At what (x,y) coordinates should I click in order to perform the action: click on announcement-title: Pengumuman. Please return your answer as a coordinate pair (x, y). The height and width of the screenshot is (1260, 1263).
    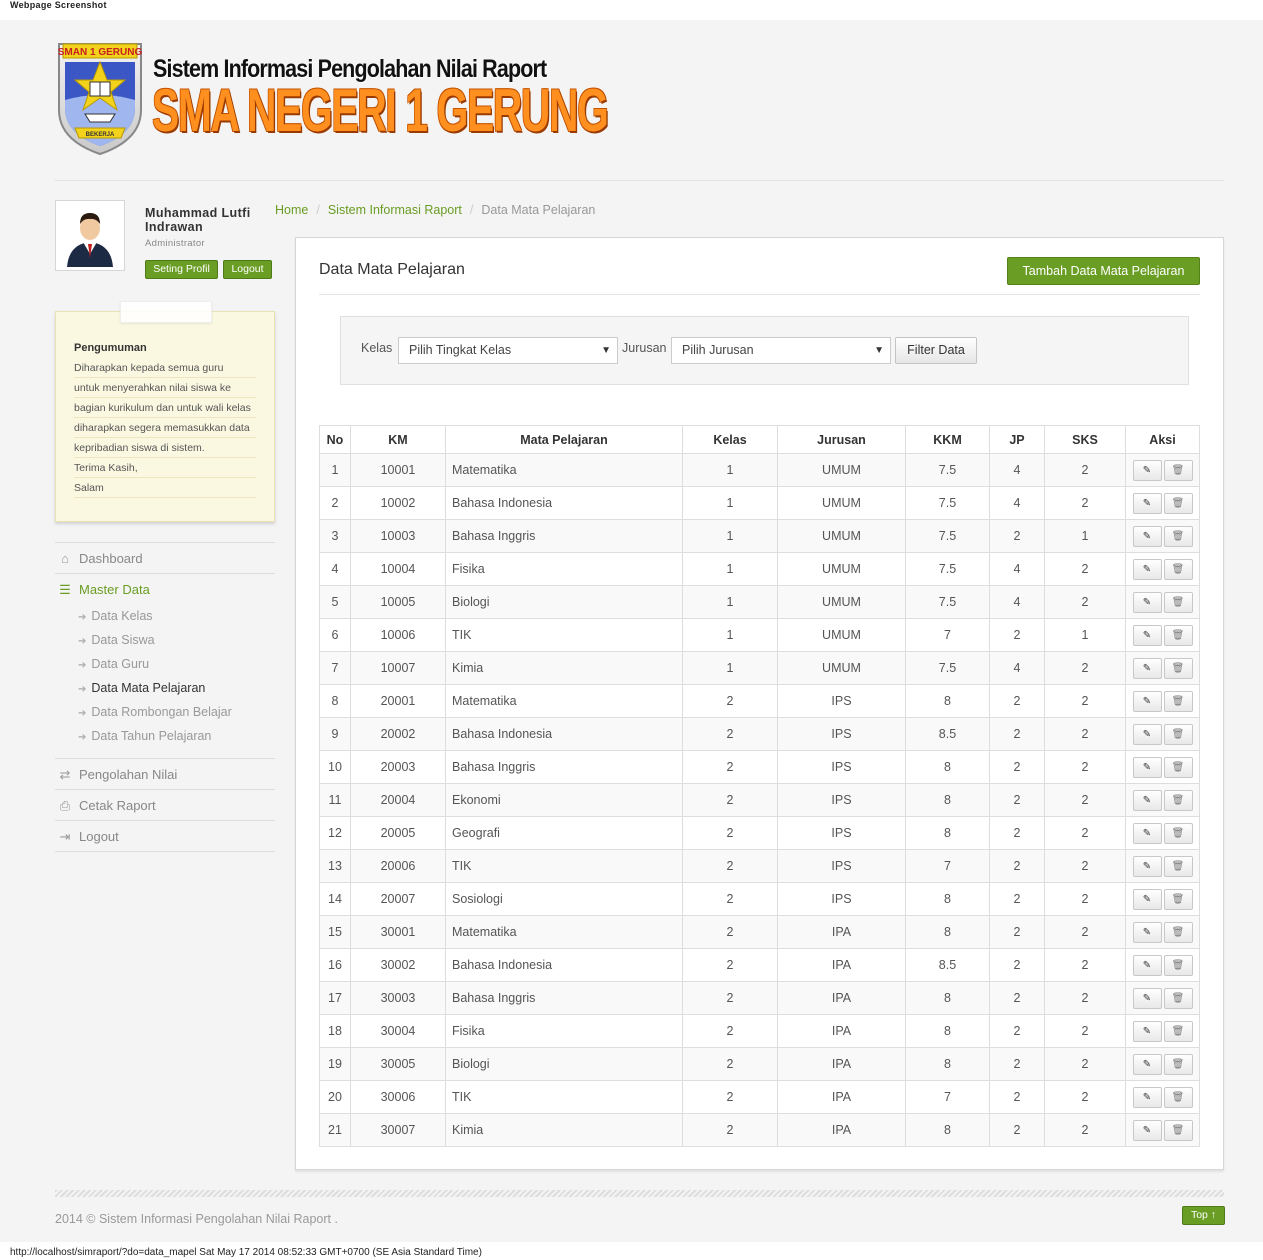
    Looking at the image, I should click on (110, 348).